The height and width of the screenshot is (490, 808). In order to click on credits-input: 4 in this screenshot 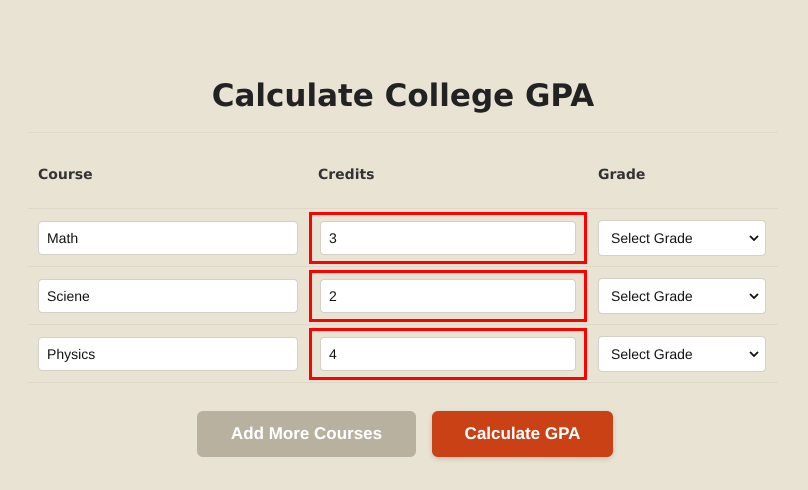, I will do `click(448, 353)`.